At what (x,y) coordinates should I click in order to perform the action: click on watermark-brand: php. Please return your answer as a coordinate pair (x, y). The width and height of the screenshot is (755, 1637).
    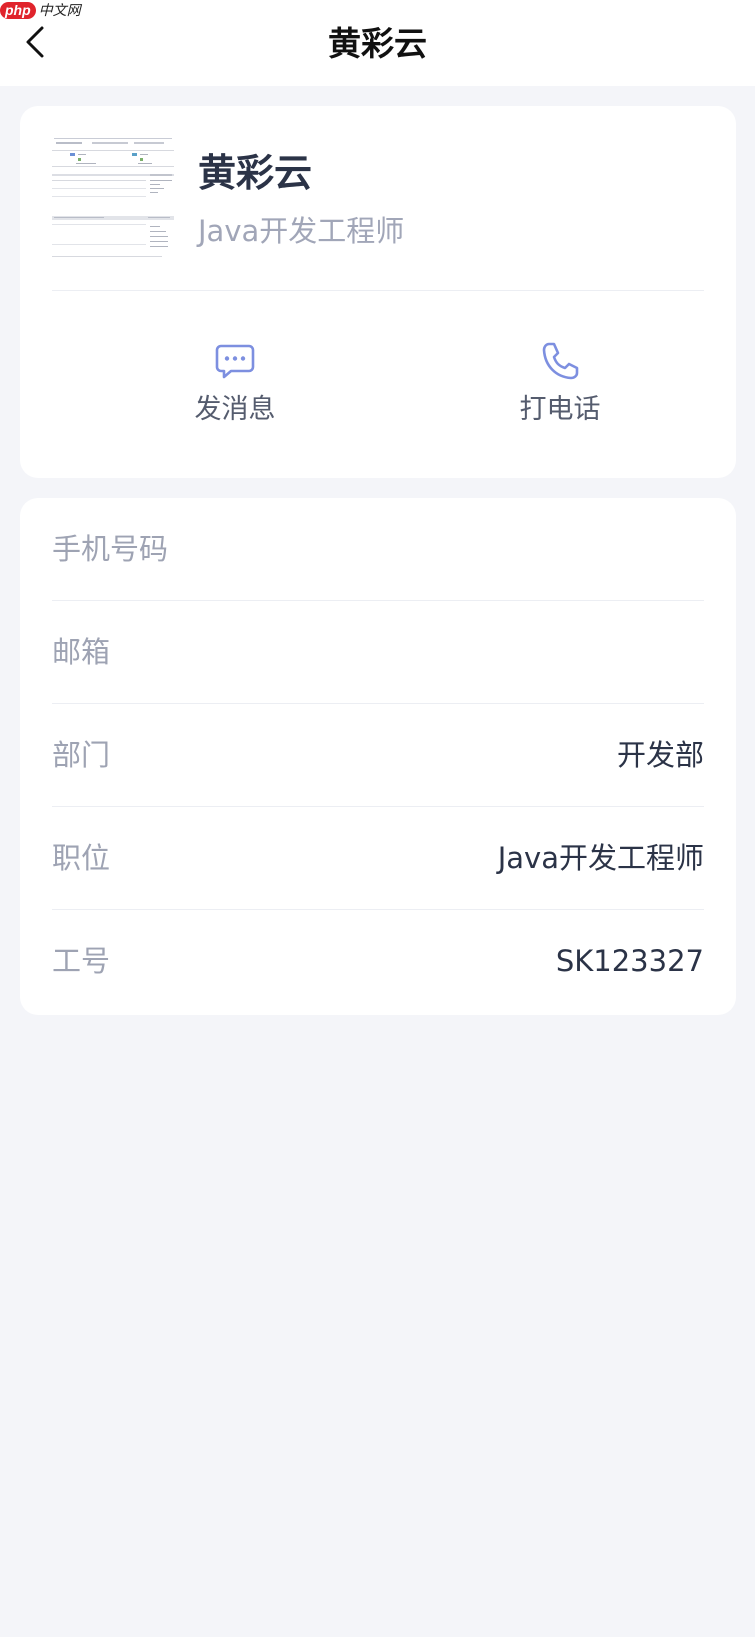
    Looking at the image, I should click on (18, 10).